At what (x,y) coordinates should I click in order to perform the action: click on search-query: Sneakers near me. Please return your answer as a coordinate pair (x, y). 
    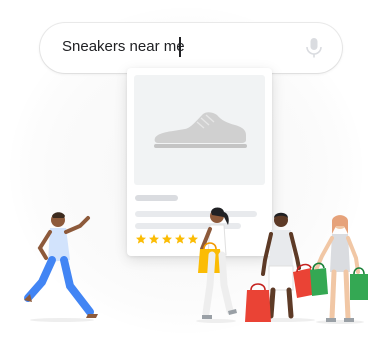
    Looking at the image, I should click on (123, 46).